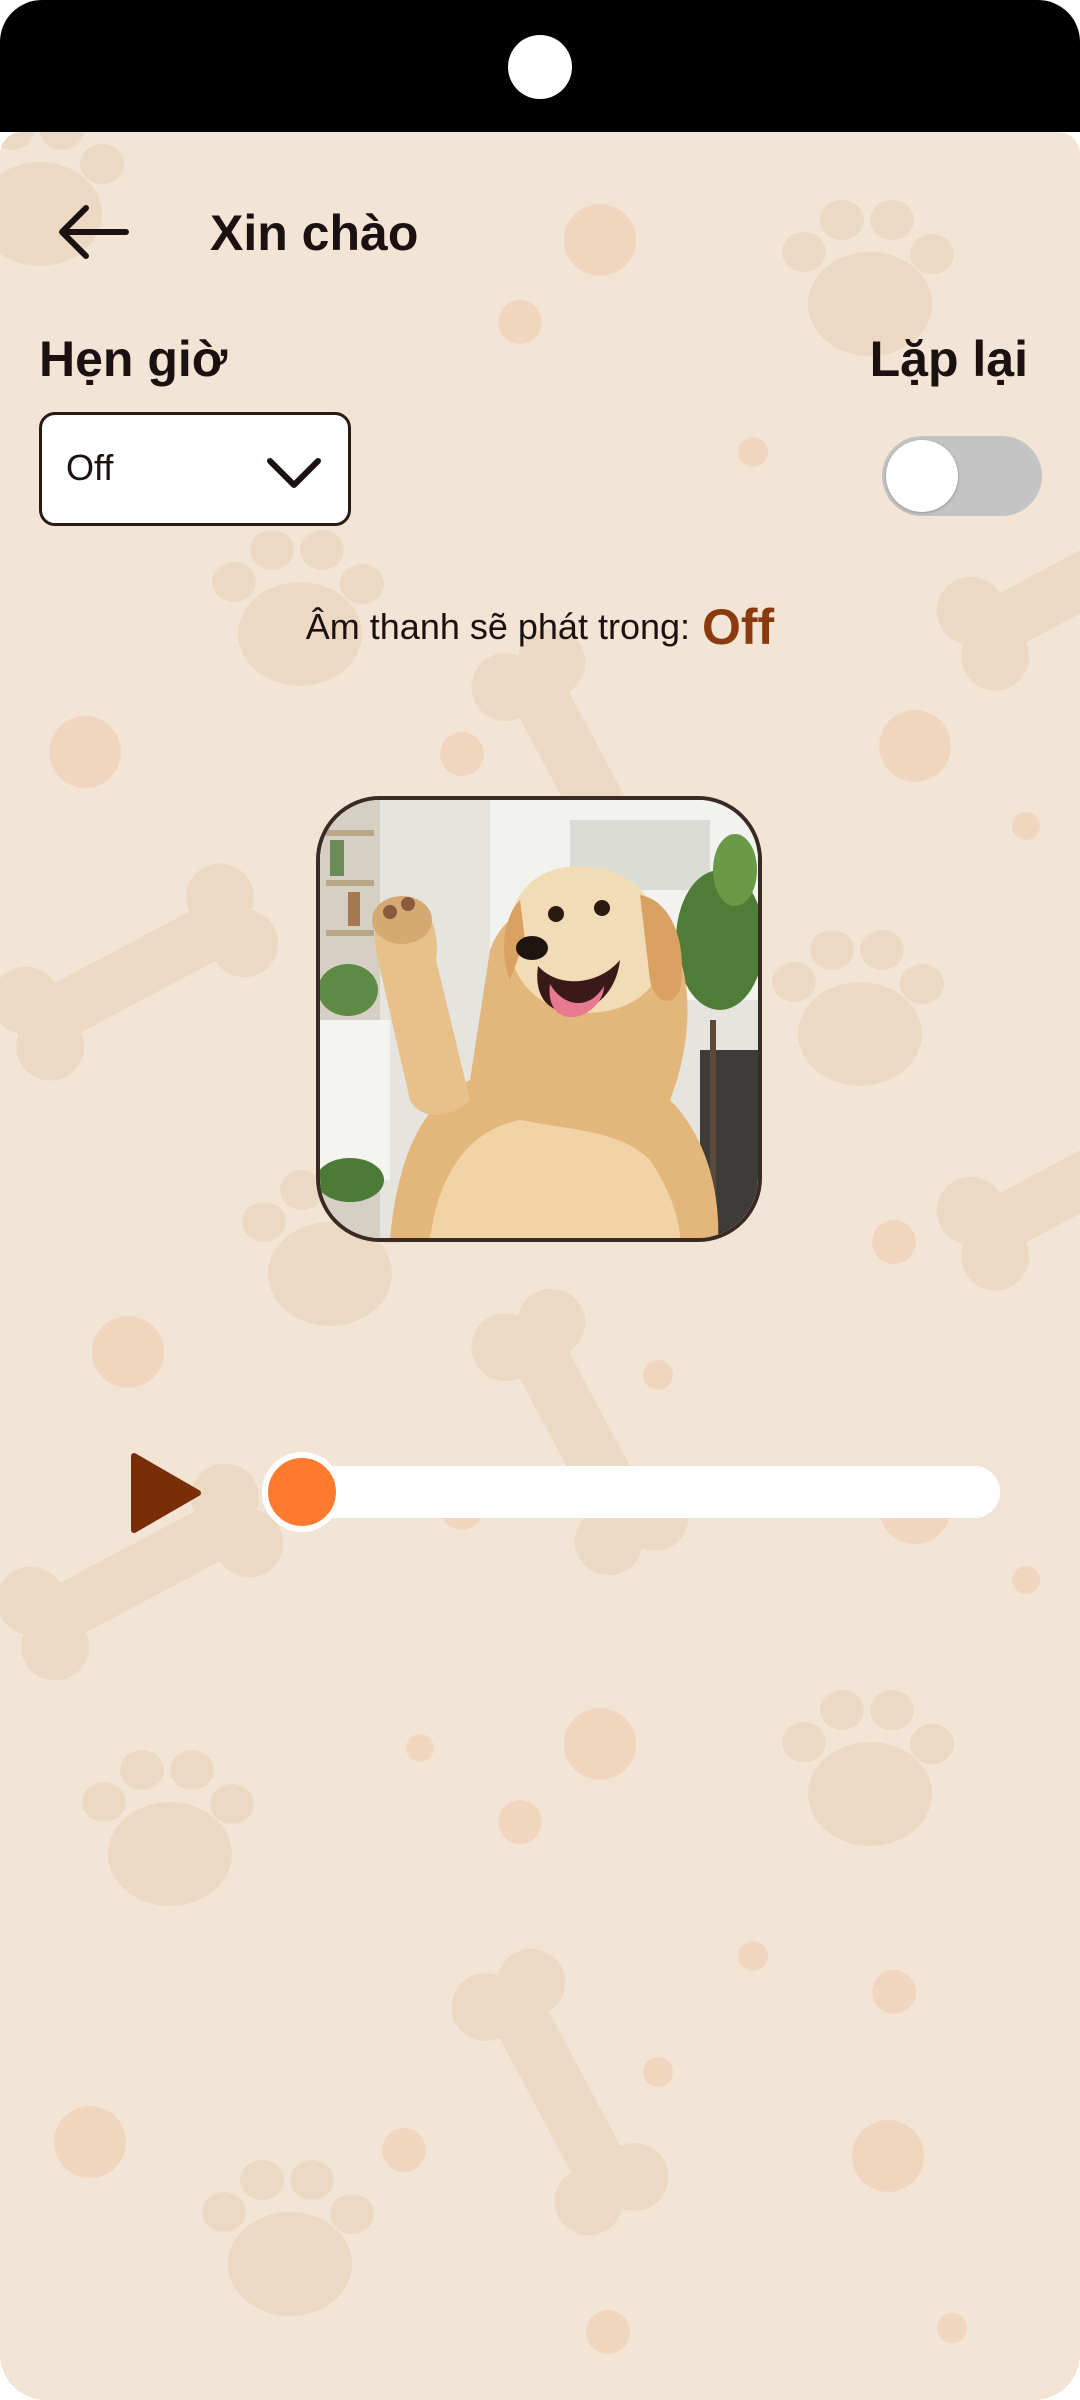 This screenshot has height=2400, width=1080. I want to click on timer-label: Hẹn giờ, so click(133, 359).